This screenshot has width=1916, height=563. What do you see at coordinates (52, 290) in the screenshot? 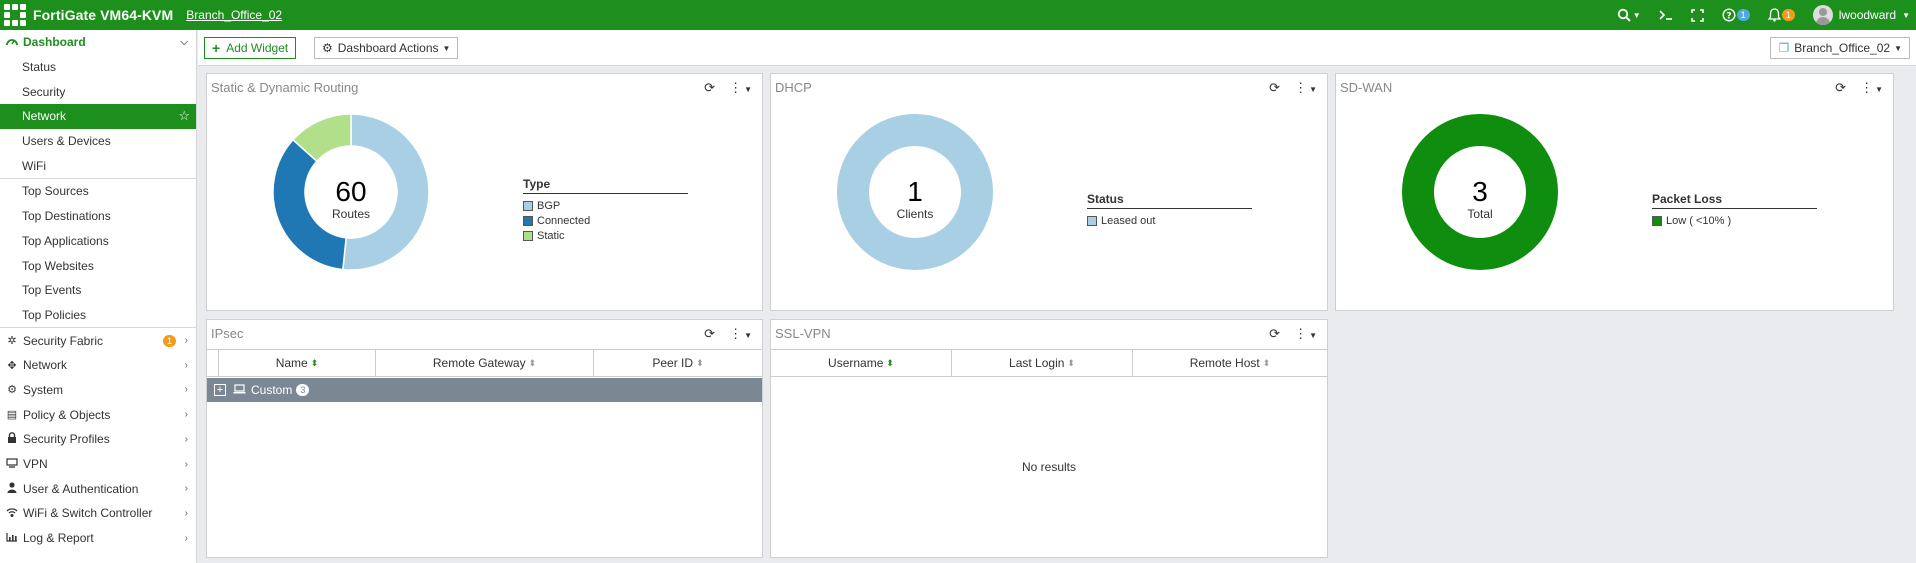
I see `sidebar-item-label: Top Events` at bounding box center [52, 290].